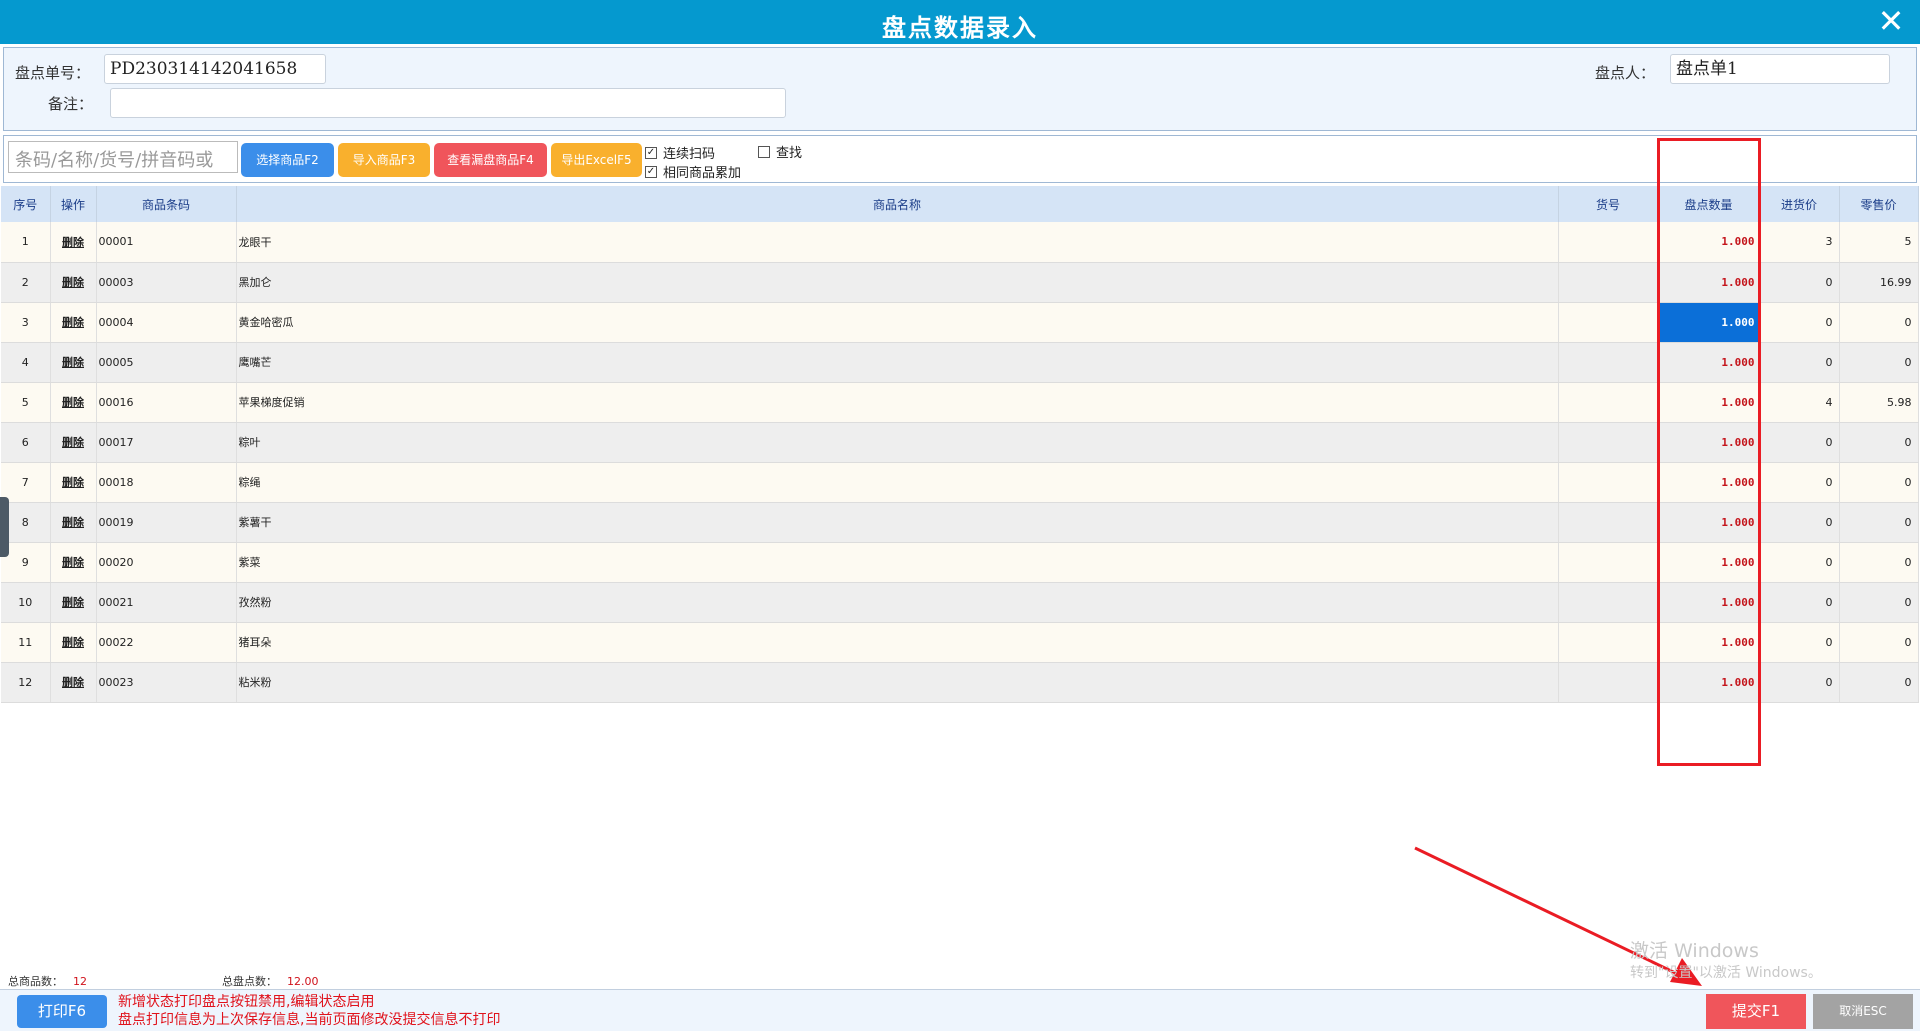 The width and height of the screenshot is (1920, 1031). I want to click on submit-button: 提交F1, so click(1756, 1011).